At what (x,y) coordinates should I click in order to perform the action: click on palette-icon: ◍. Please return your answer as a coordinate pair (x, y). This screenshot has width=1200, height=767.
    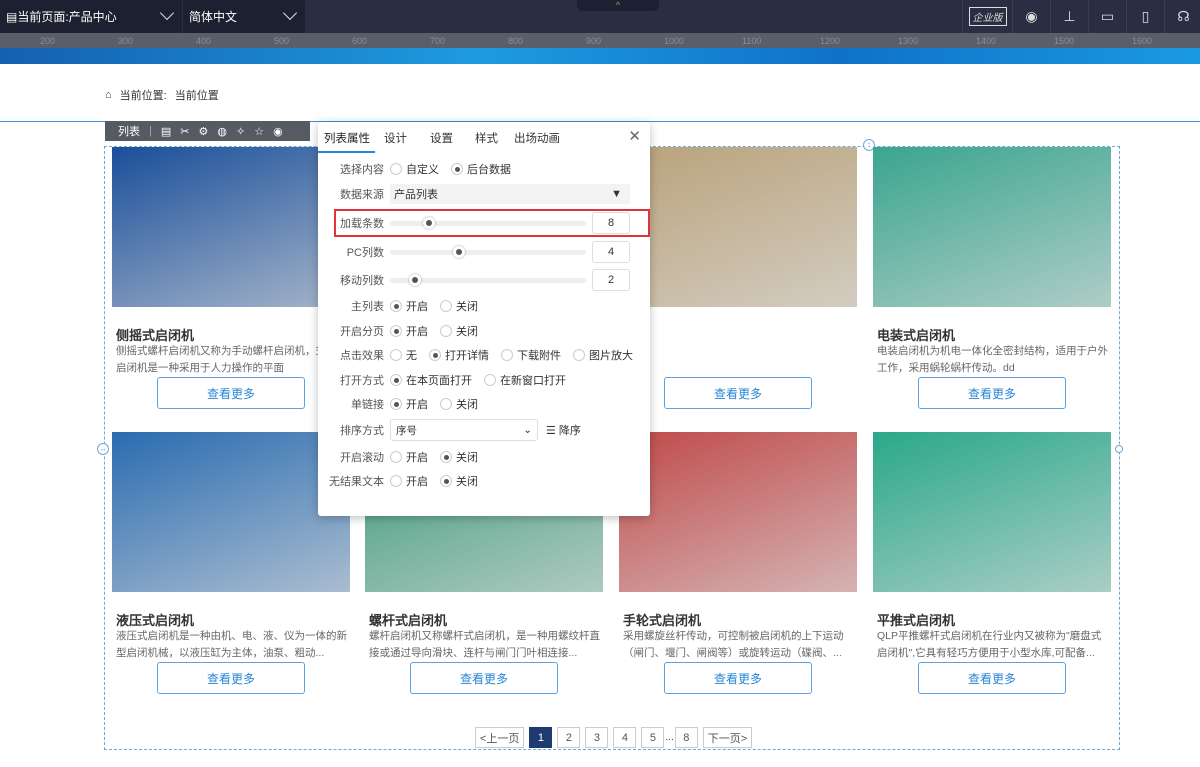
    Looking at the image, I should click on (222, 131).